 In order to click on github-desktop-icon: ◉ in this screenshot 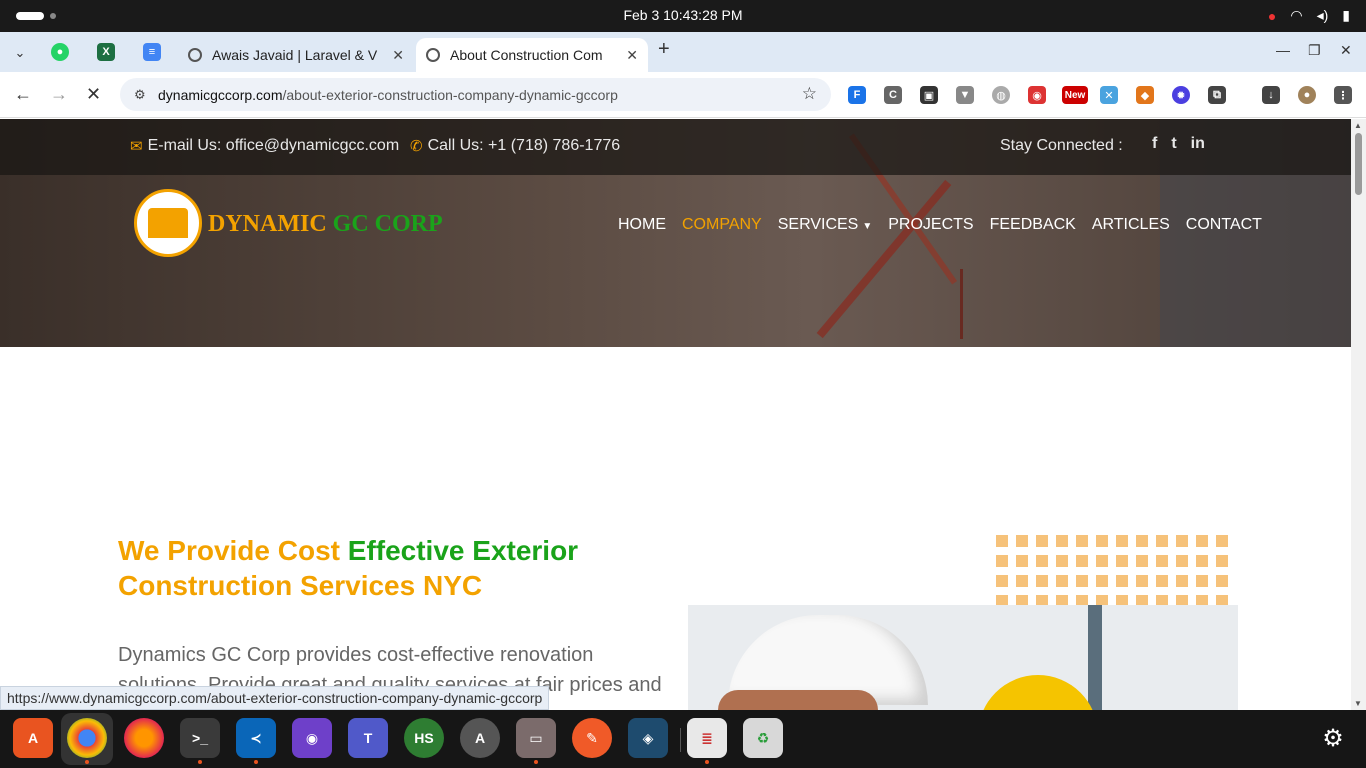, I will do `click(312, 738)`.